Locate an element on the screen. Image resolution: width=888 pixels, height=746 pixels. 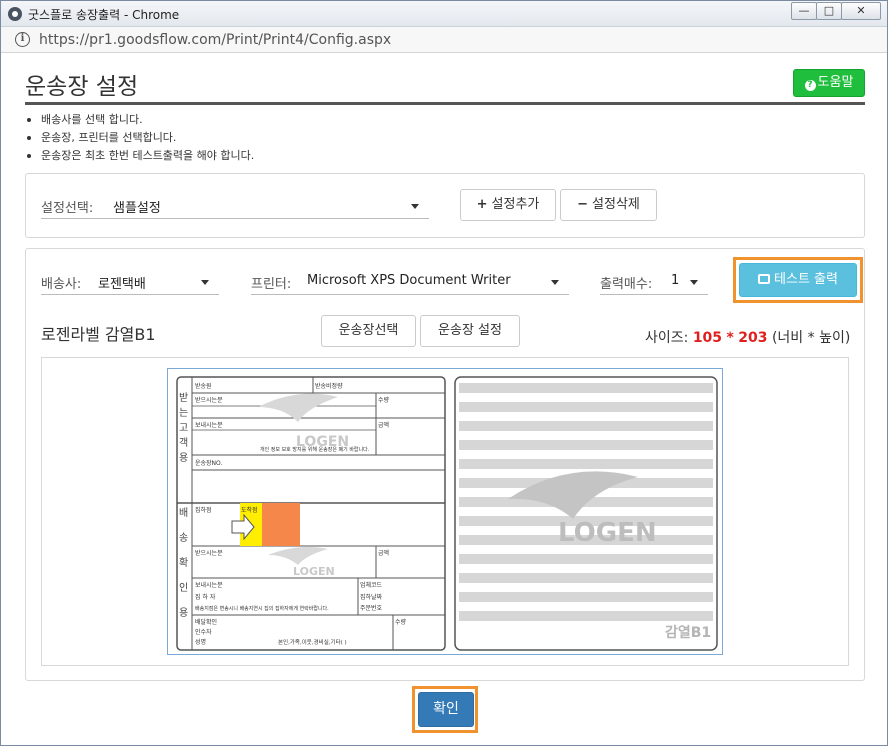
delete-setting-button: − 설정삭제 is located at coordinates (608, 205).